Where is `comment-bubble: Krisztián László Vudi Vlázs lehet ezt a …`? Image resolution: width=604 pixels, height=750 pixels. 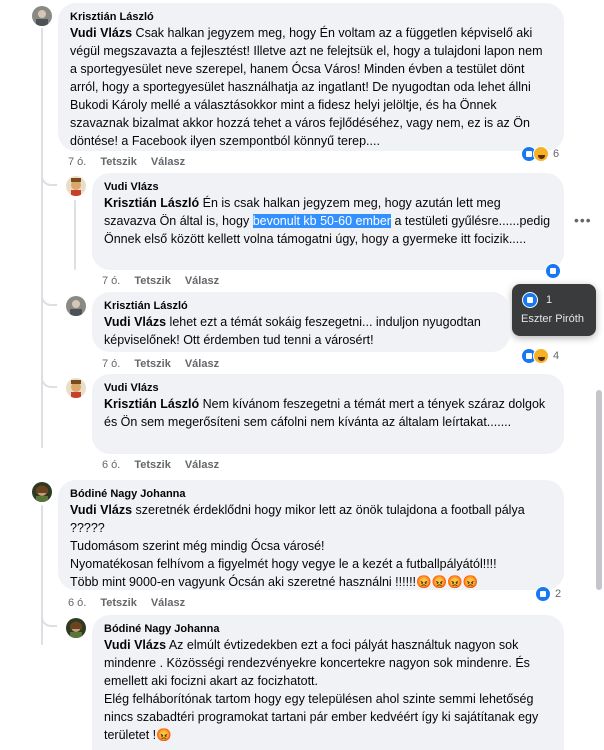 comment-bubble: Krisztián László Vudi Vlázs lehet ezt a … is located at coordinates (301, 322).